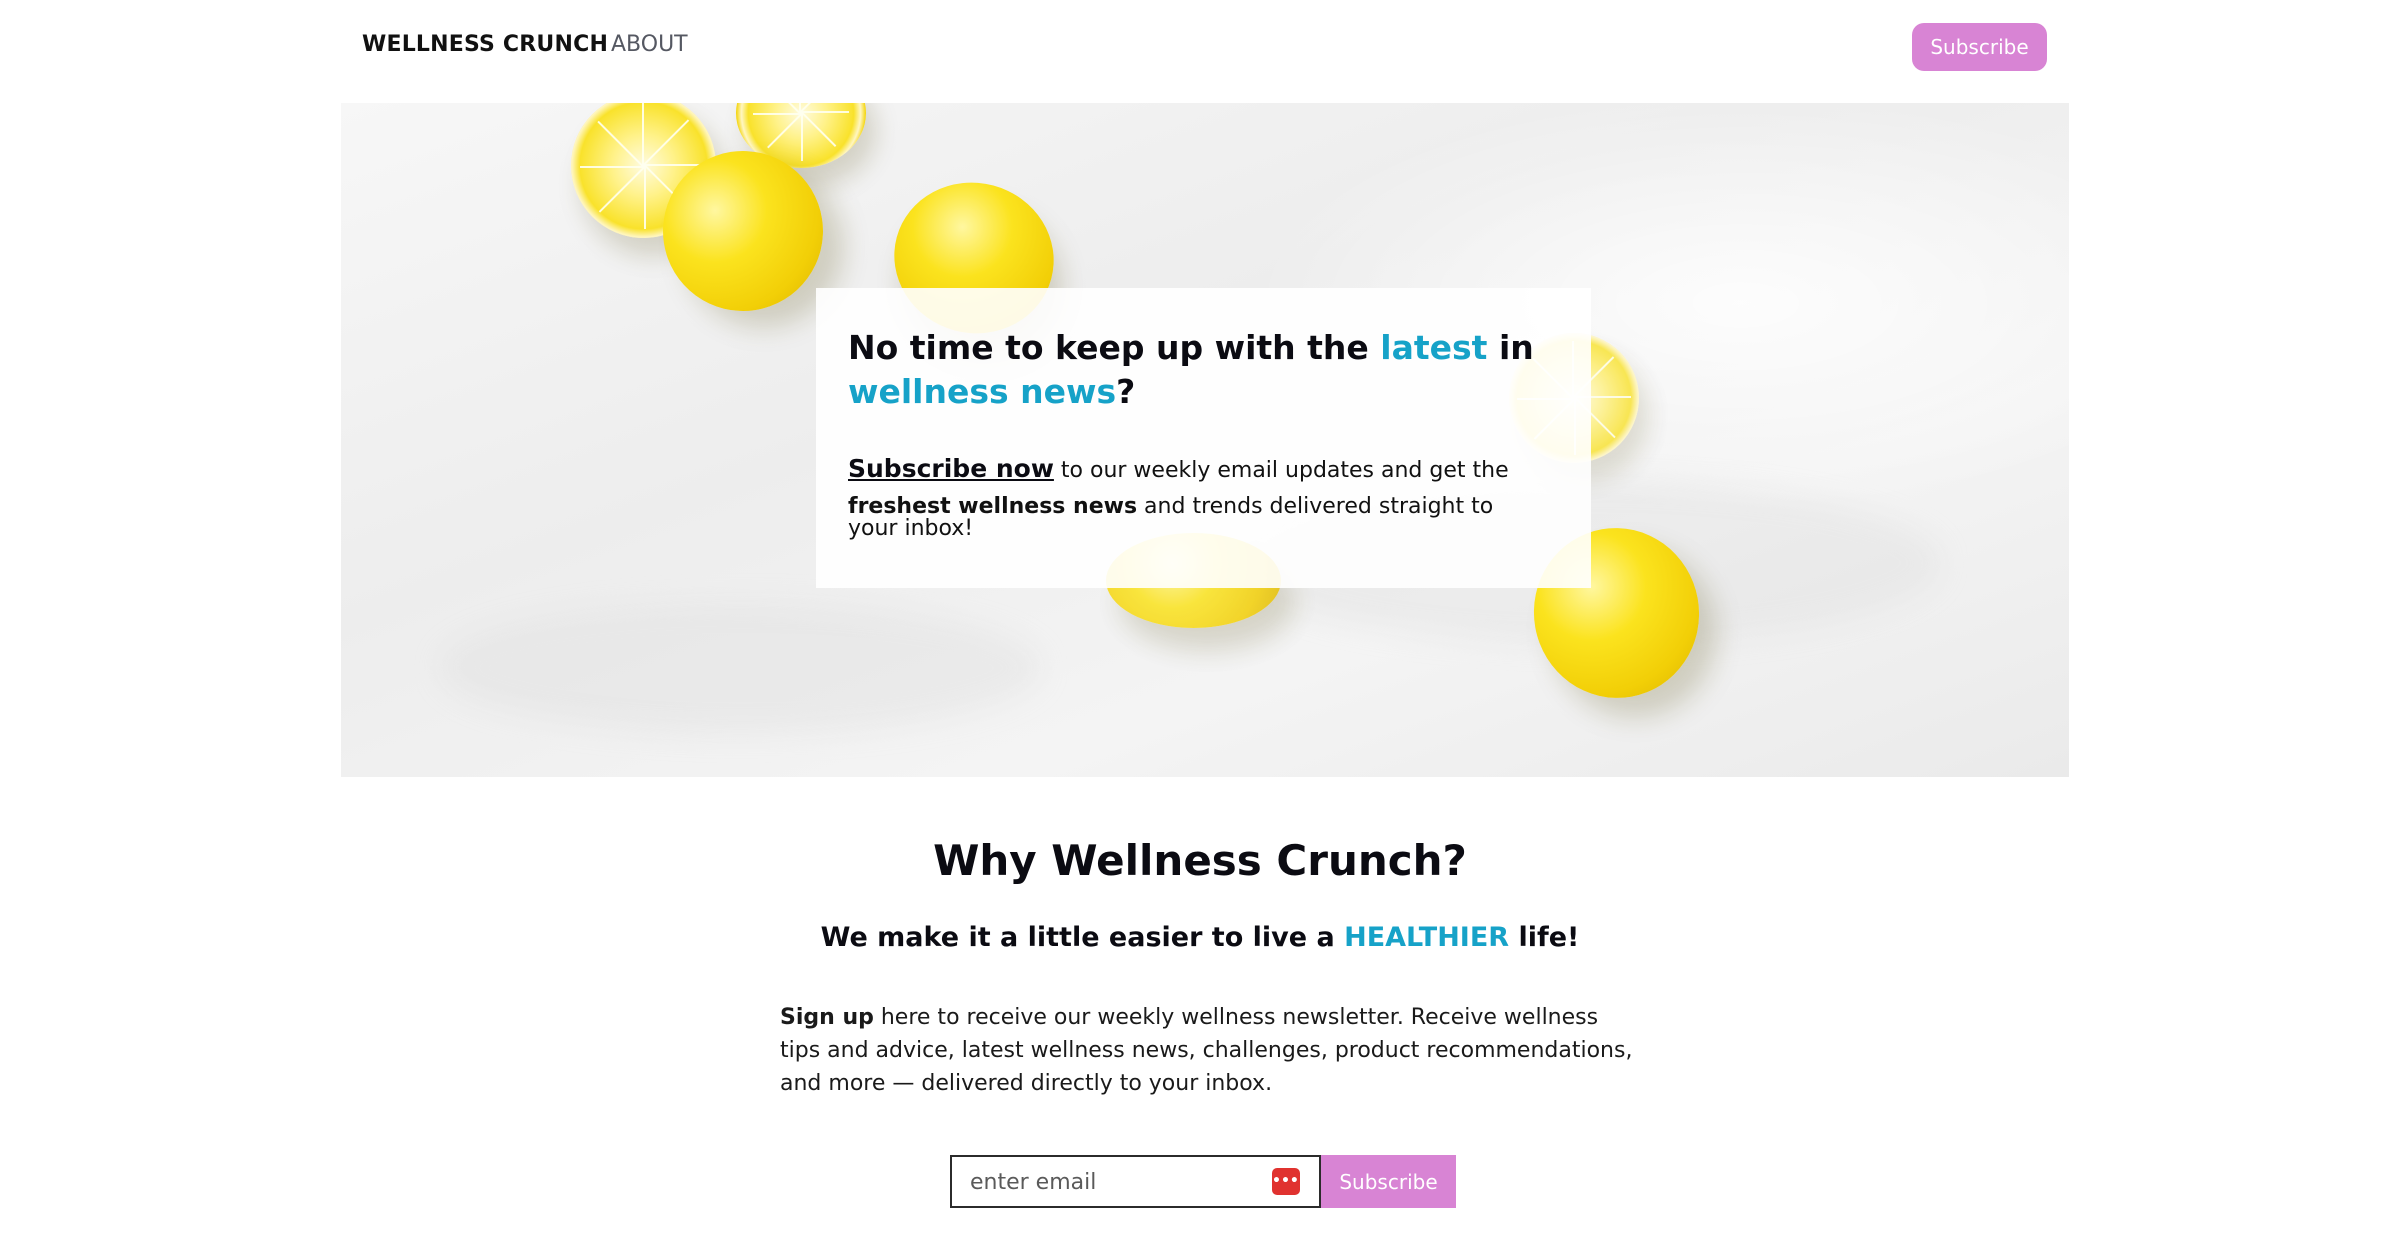 The height and width of the screenshot is (1240, 2400). Describe the element at coordinates (741, 668) in the screenshot. I see `fabric-fold` at that location.